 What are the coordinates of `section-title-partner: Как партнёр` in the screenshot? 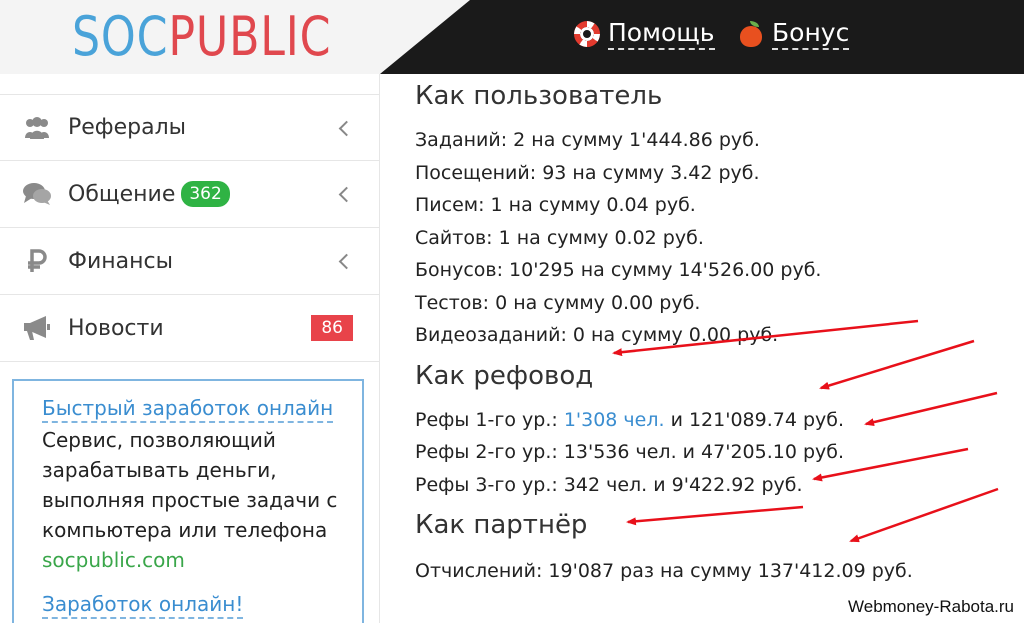 It's located at (501, 525).